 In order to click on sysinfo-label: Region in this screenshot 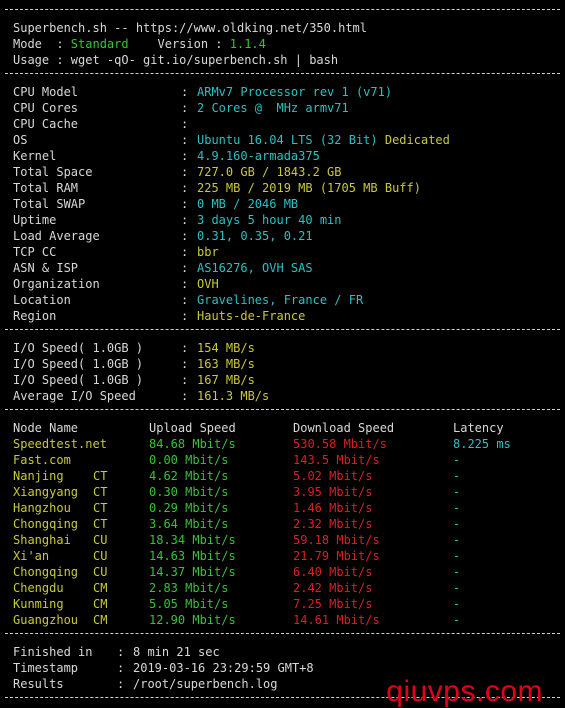, I will do `click(35, 316)`.